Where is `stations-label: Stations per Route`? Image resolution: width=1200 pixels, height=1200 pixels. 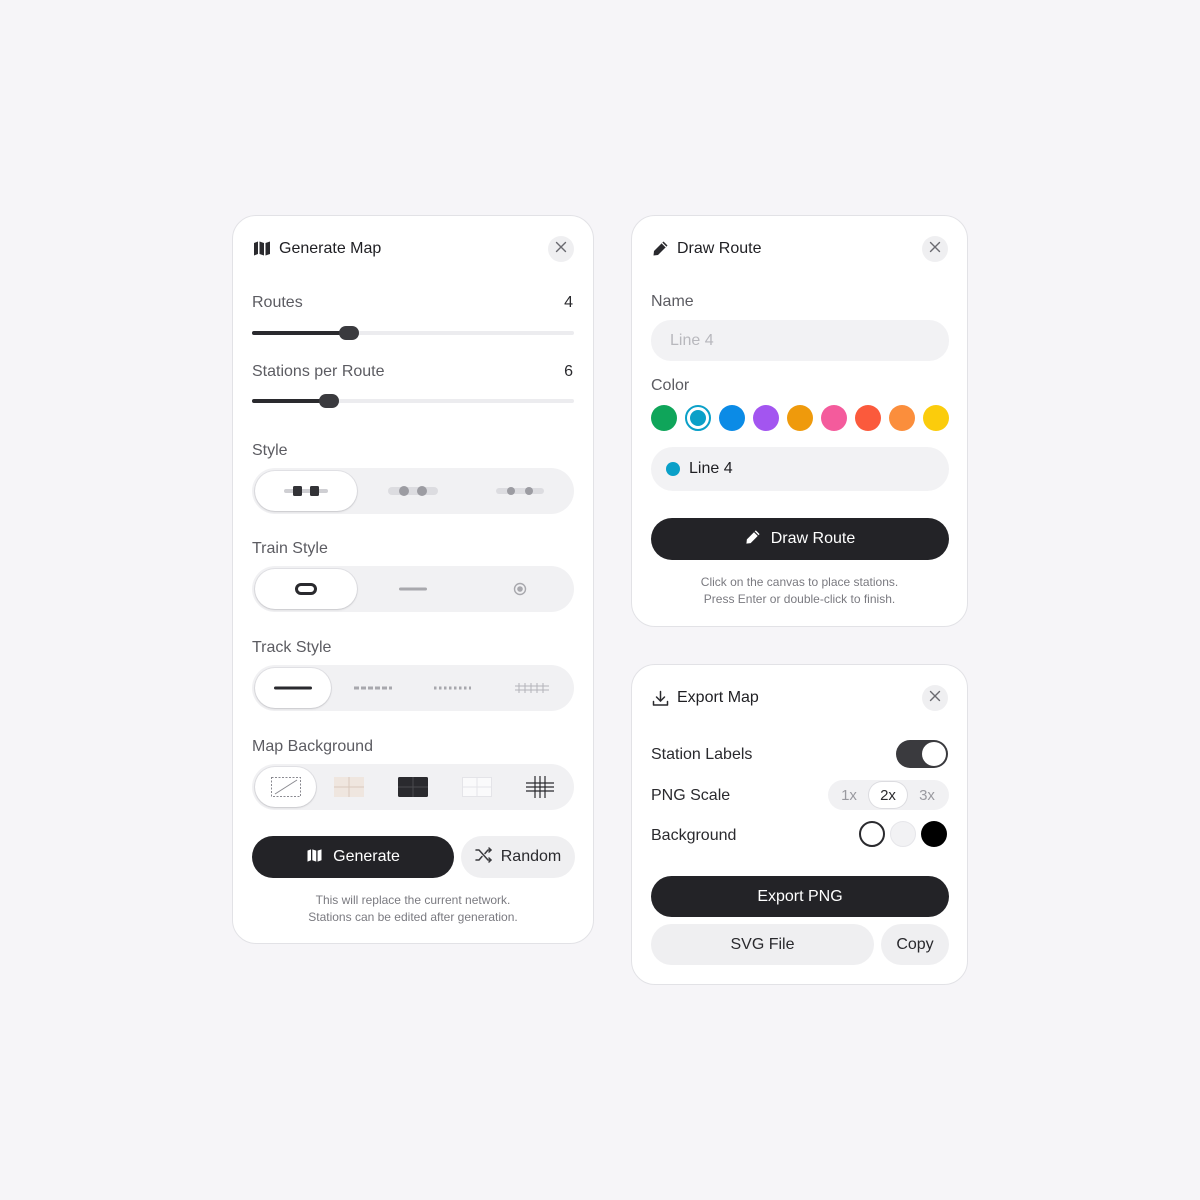 stations-label: Stations per Route is located at coordinates (318, 371).